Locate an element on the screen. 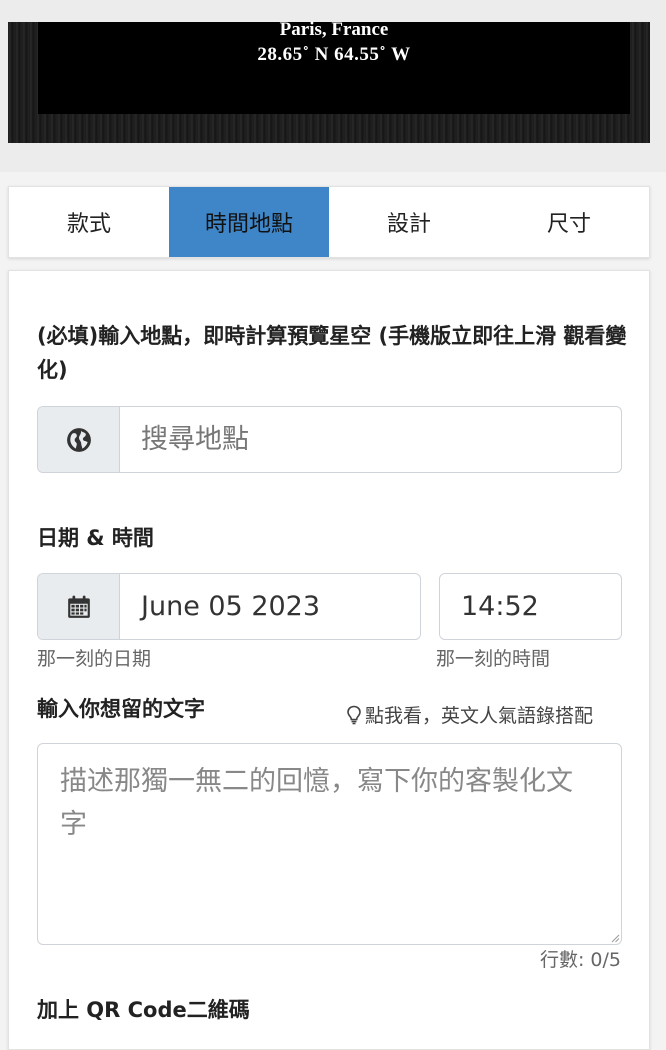 The height and width of the screenshot is (1050, 666). tab-style: 款式 is located at coordinates (89, 222).